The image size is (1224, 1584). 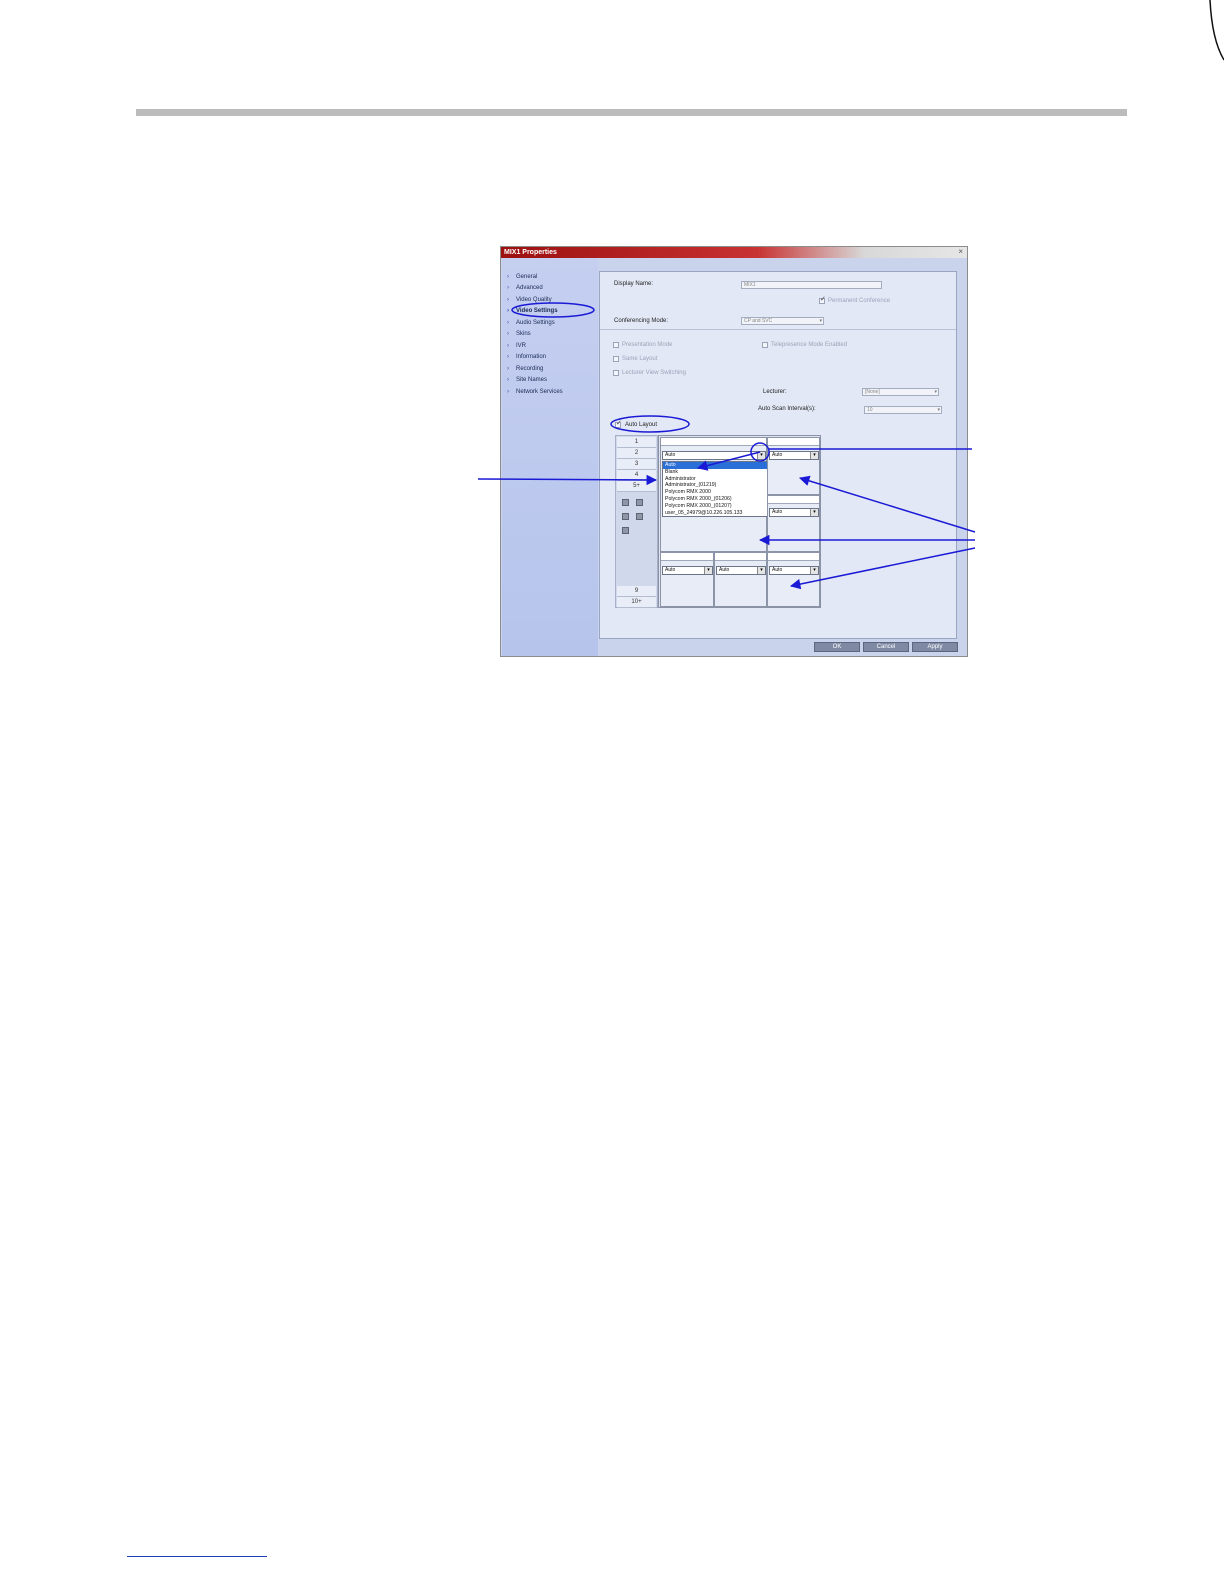 I want to click on layout-tab: 5+, so click(x=636, y=486).